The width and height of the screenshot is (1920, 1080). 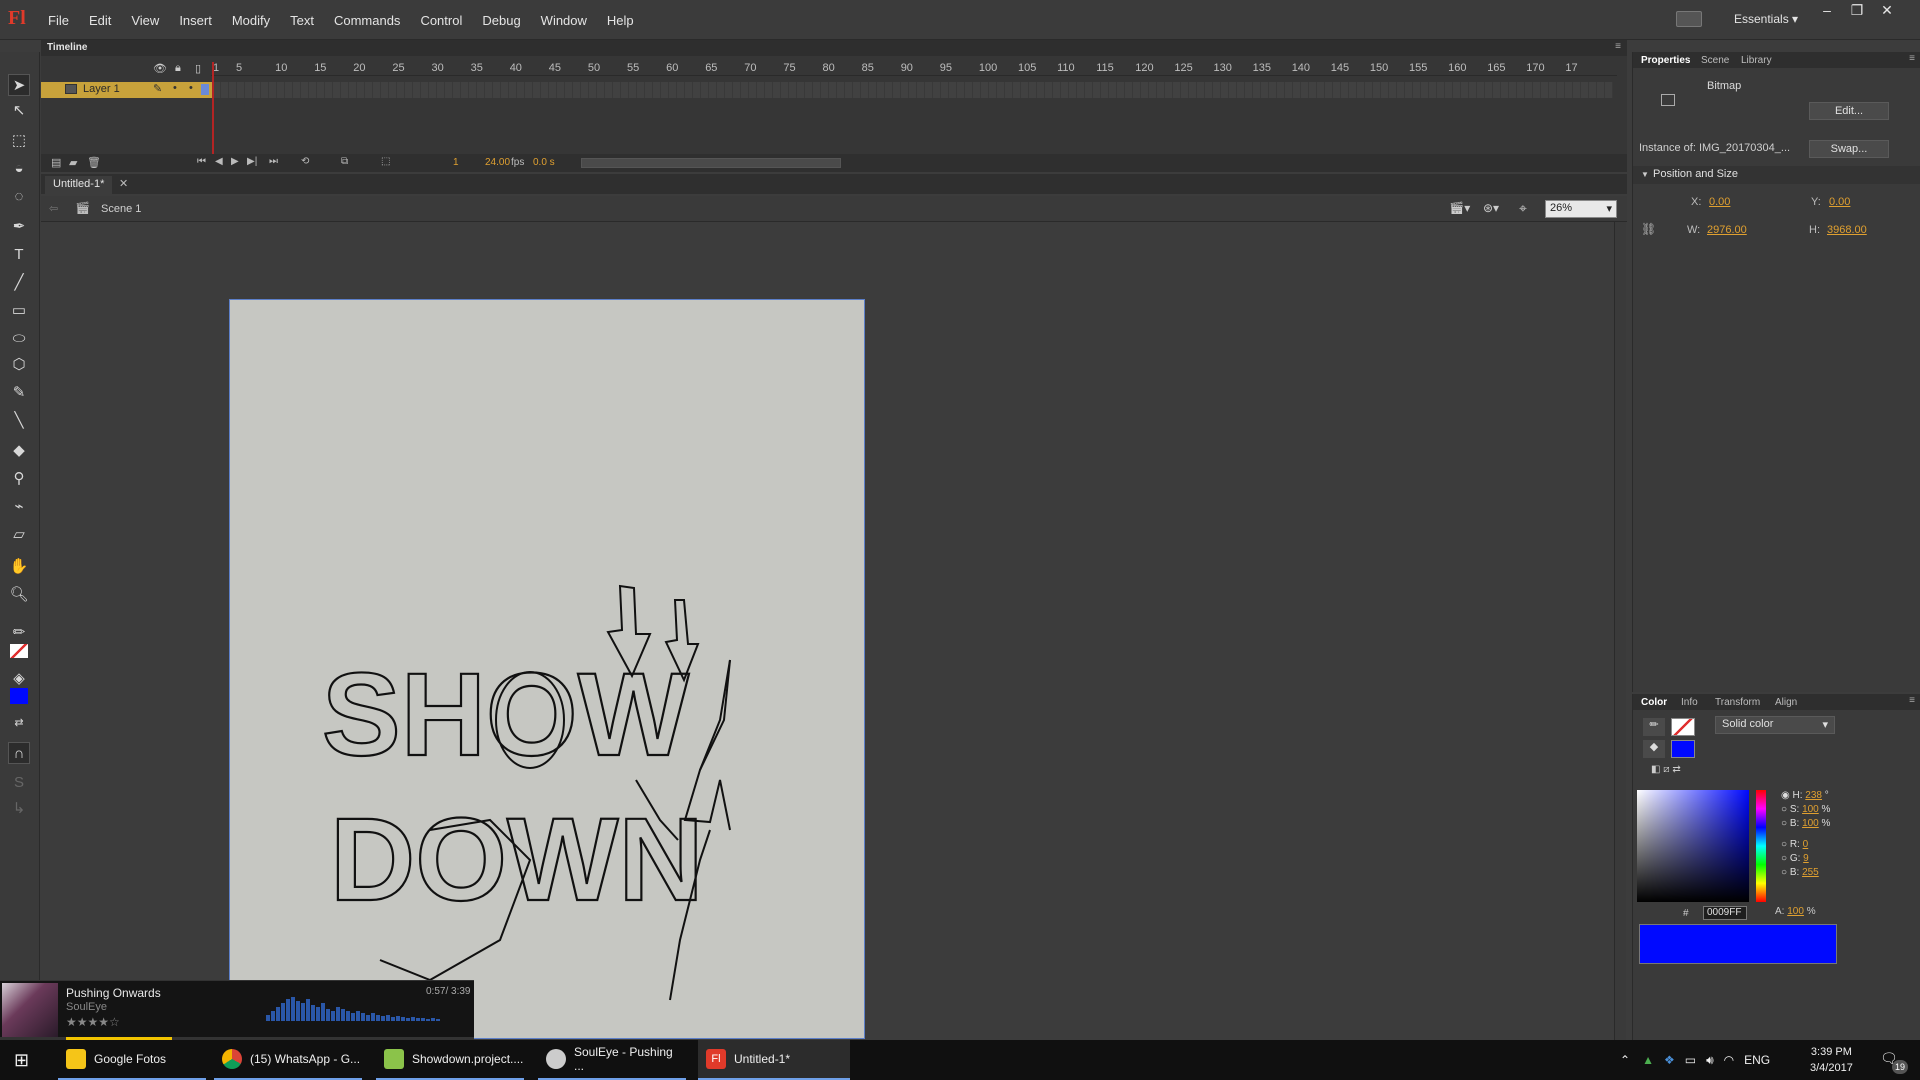 What do you see at coordinates (19, 393) in the screenshot?
I see `pencil-tool-icon: ✎` at bounding box center [19, 393].